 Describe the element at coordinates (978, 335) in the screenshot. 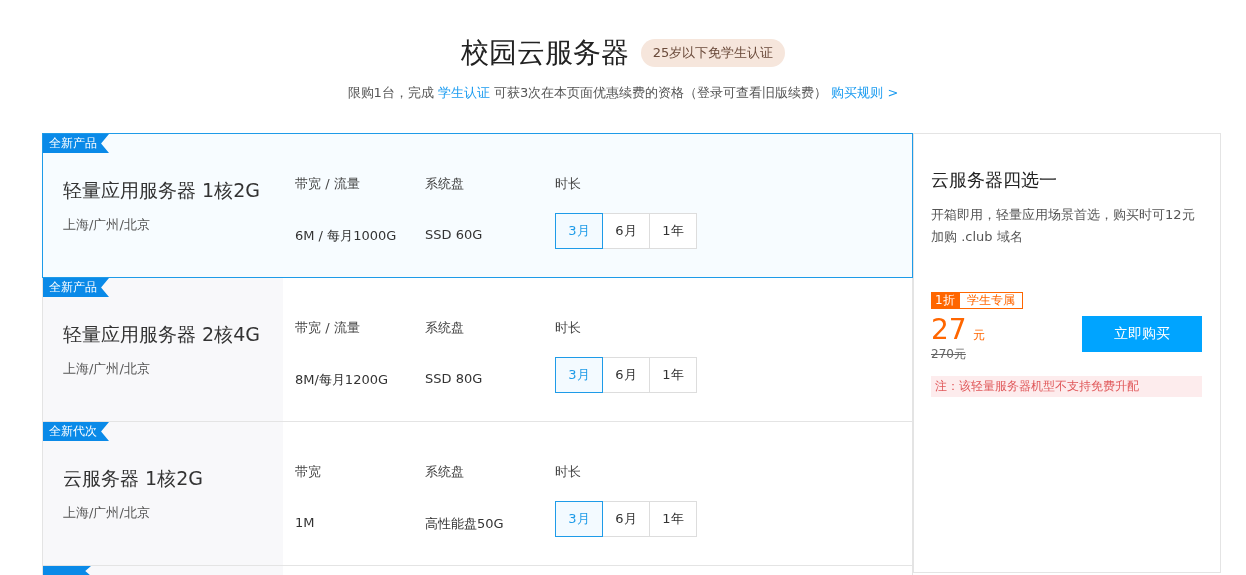

I see `price-unit: 元` at that location.